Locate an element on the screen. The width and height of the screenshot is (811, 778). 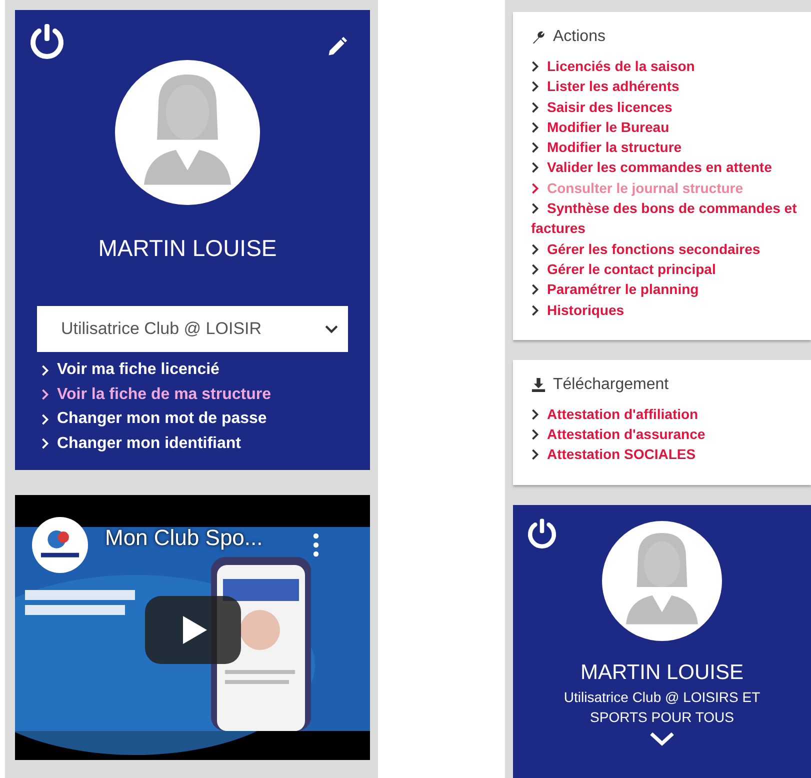
card-title: Actions is located at coordinates (579, 37).